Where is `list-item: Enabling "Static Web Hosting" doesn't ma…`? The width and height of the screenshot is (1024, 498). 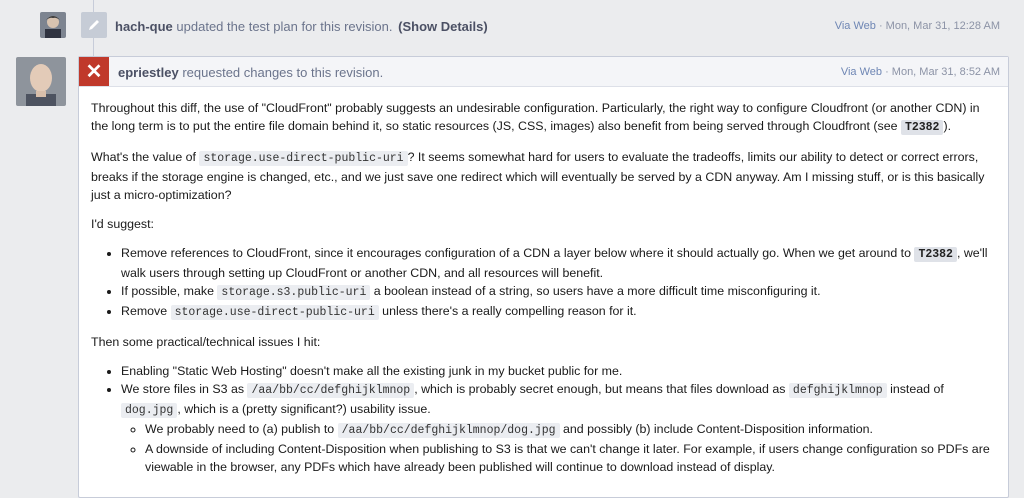
list-item: Enabling "Static Web Hosting" doesn't ma… is located at coordinates (558, 371).